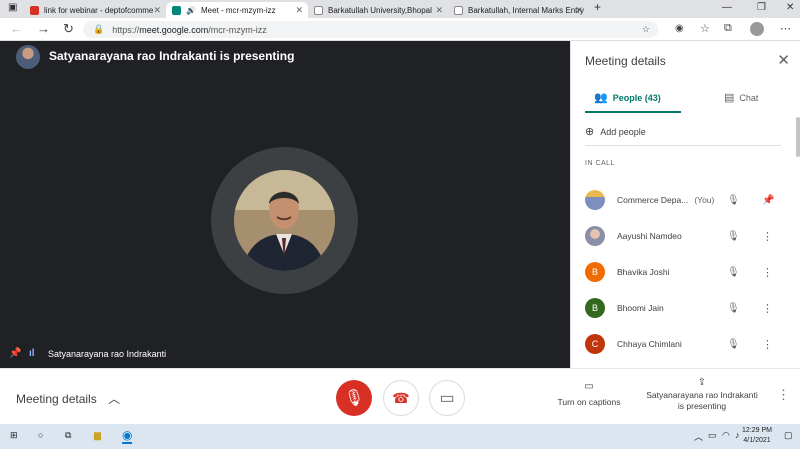 The height and width of the screenshot is (449, 800). I want to click on avatar: B, so click(595, 308).